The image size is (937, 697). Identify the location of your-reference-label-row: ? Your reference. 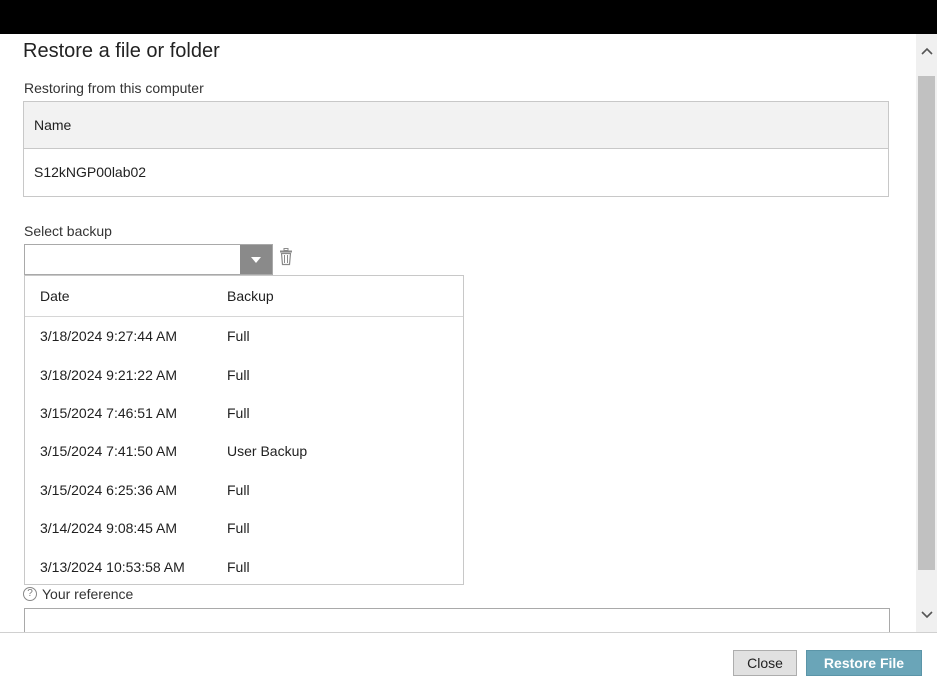
(78, 594).